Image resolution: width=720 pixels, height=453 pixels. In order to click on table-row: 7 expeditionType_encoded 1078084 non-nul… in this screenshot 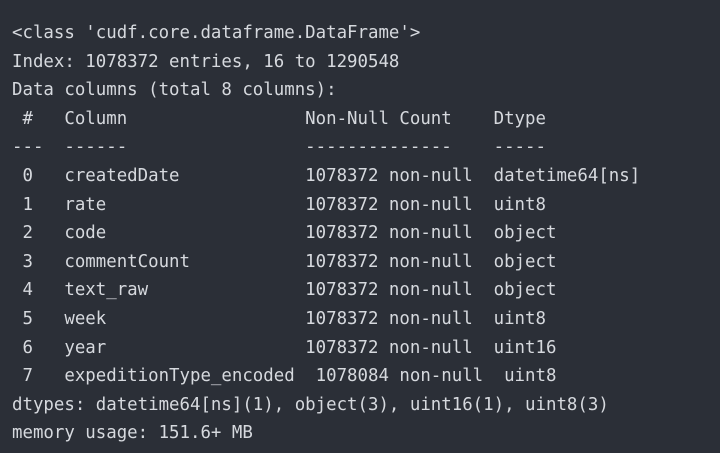, I will do `click(284, 376)`.